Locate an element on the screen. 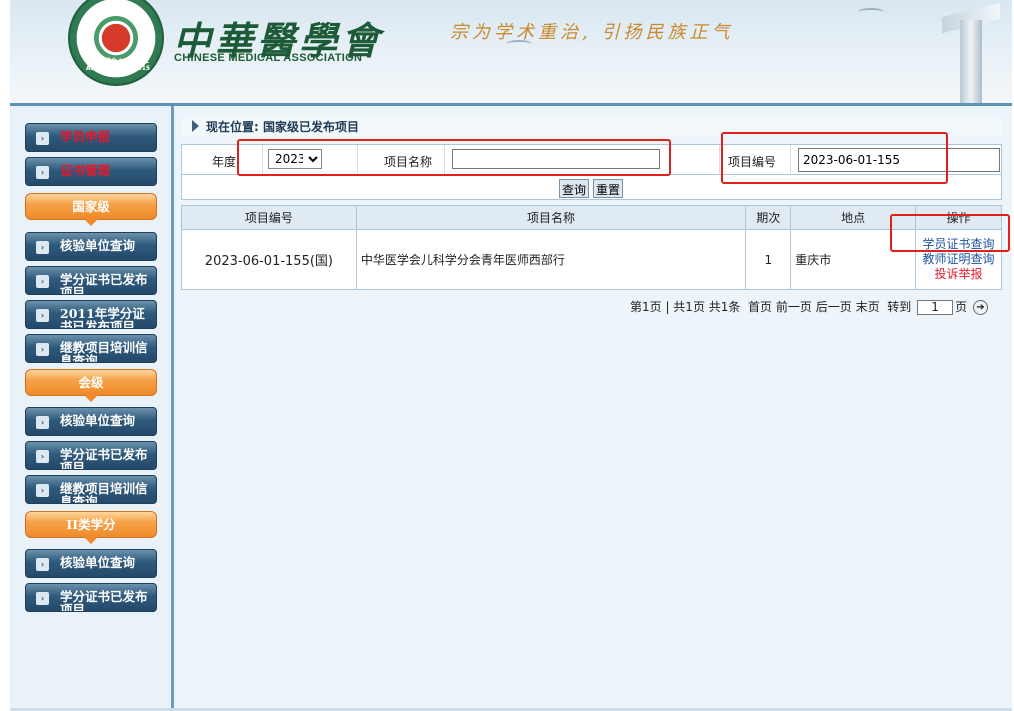  sidebar-item-verify-unit-association: › 核验单位查询 is located at coordinates (91, 421).